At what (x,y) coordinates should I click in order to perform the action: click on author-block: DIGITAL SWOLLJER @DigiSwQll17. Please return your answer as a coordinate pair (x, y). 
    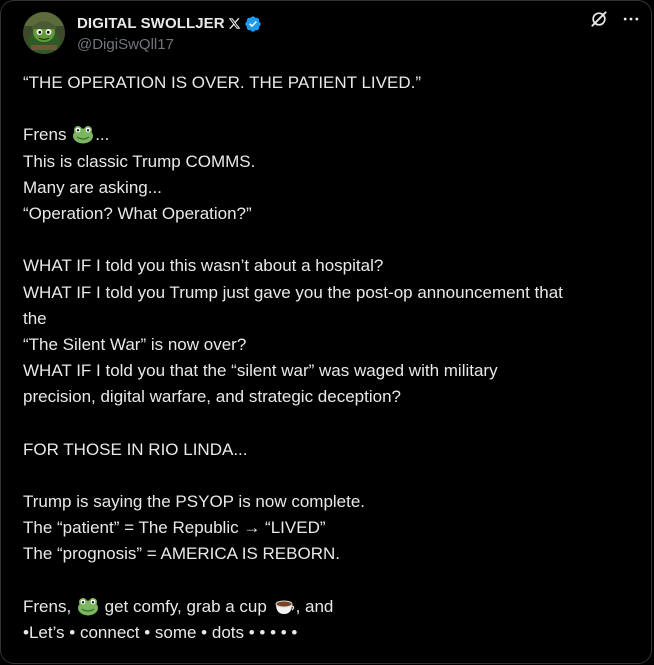
    Looking at the image, I should click on (356, 33).